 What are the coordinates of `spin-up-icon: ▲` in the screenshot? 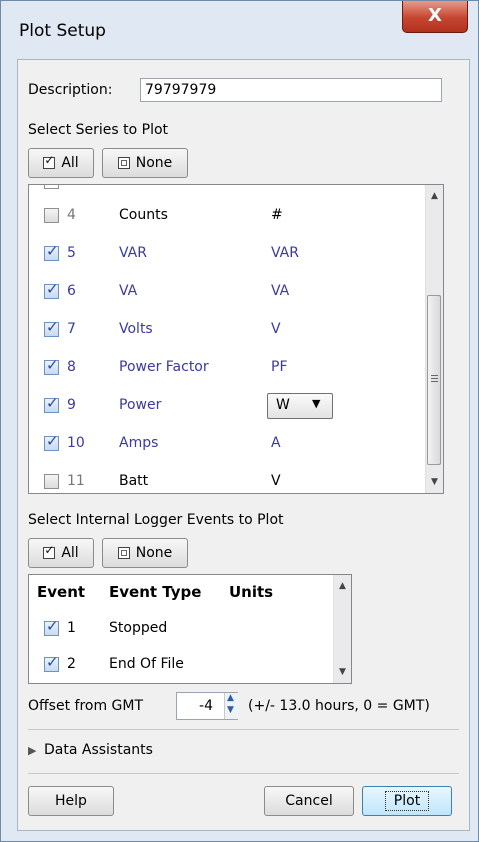 It's located at (230, 698).